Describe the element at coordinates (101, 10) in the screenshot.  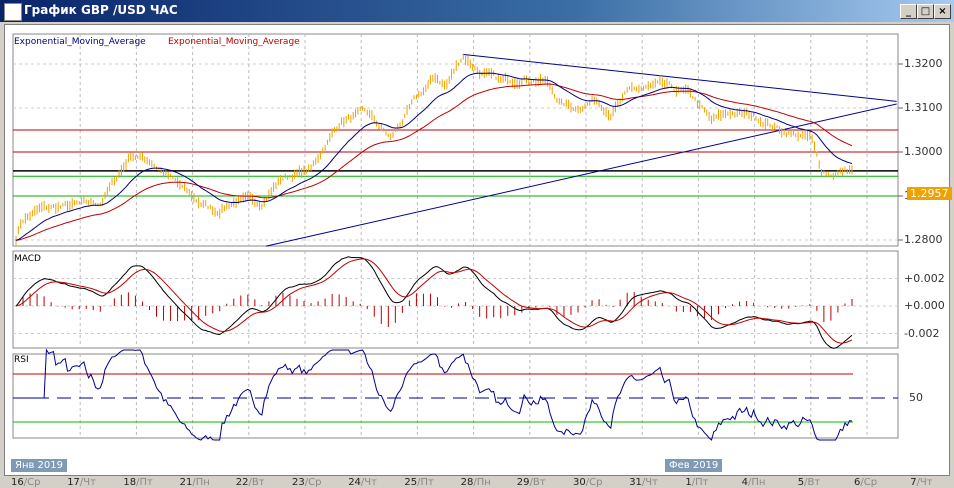
I see `window-title: График GBP /USD ЧАС` at that location.